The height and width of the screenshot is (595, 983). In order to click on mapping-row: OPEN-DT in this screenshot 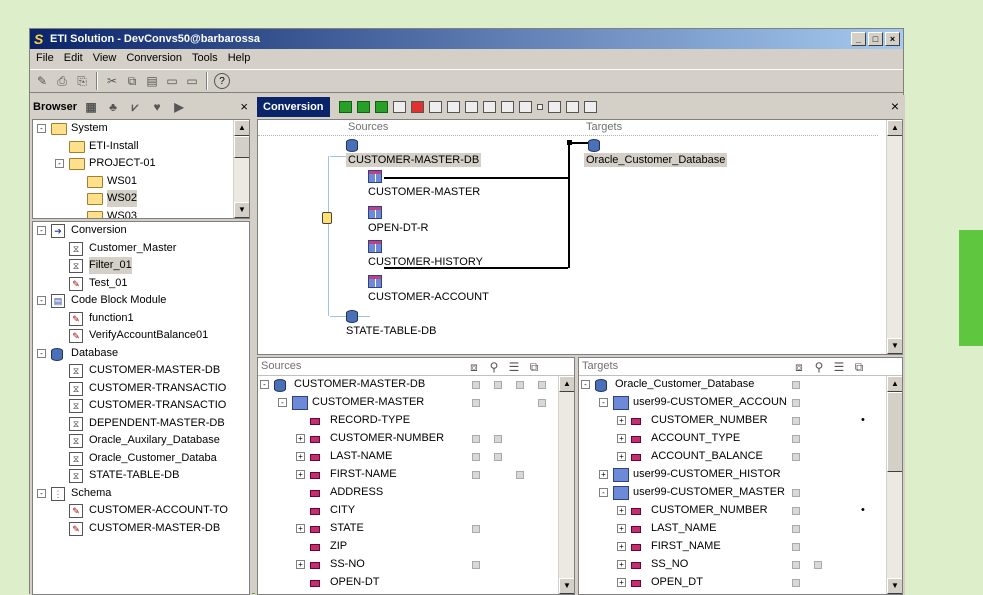, I will do `click(408, 583)`.